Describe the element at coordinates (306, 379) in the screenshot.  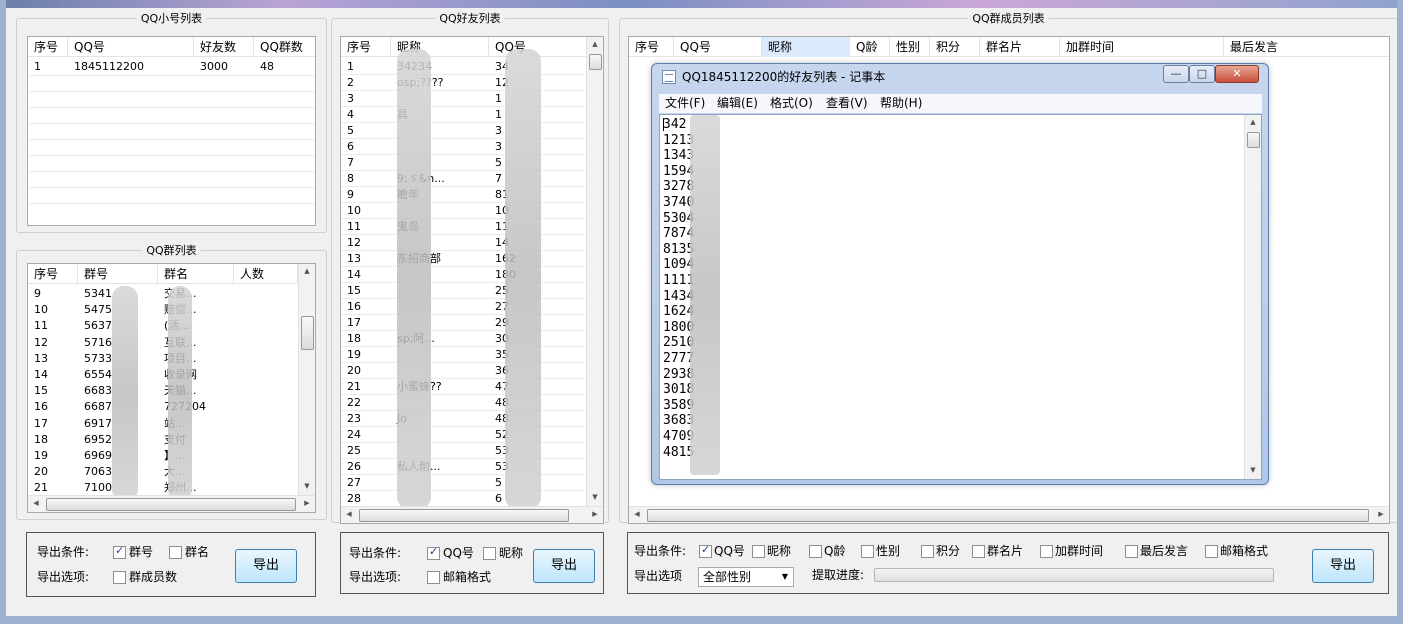
I see `groups-vertical-scrollbar: ▲ ▼` at that location.